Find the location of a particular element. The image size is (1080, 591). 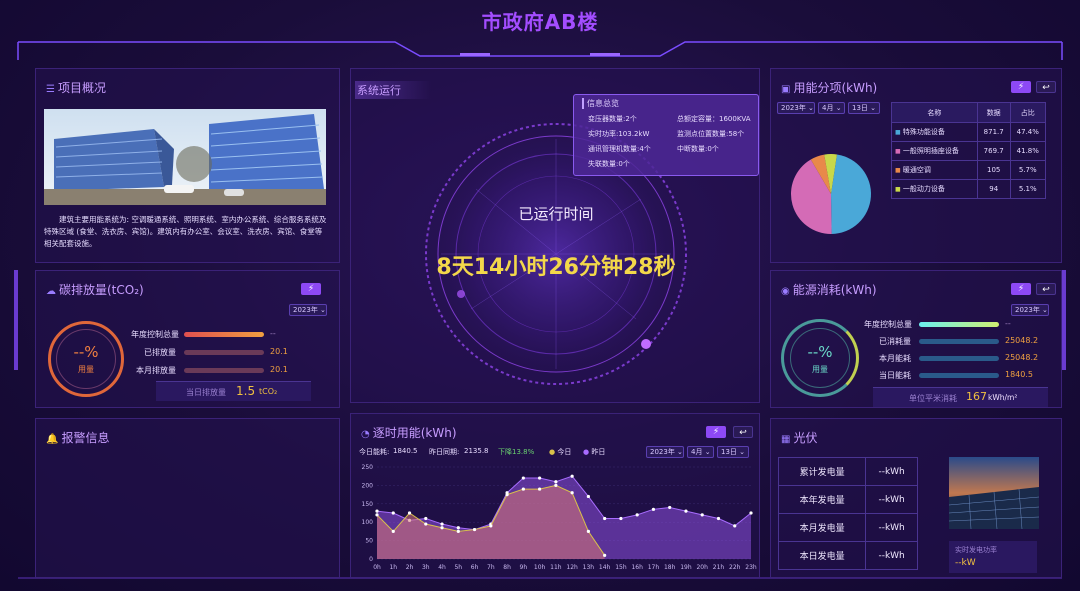

x-tick-label: 23h is located at coordinates (751, 567).